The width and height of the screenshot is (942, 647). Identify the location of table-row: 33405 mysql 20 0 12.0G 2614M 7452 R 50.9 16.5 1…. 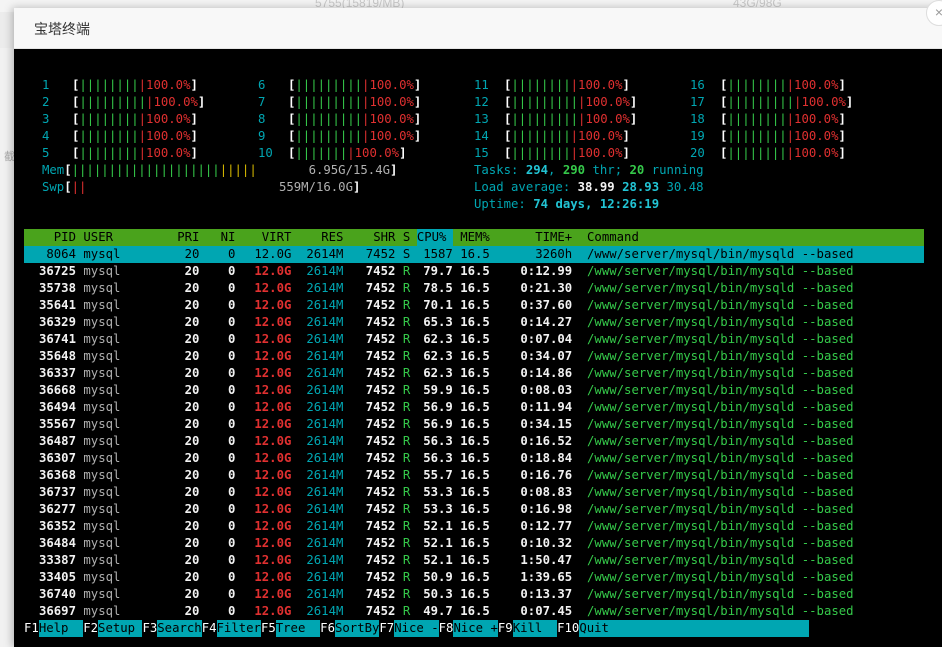
(439, 577).